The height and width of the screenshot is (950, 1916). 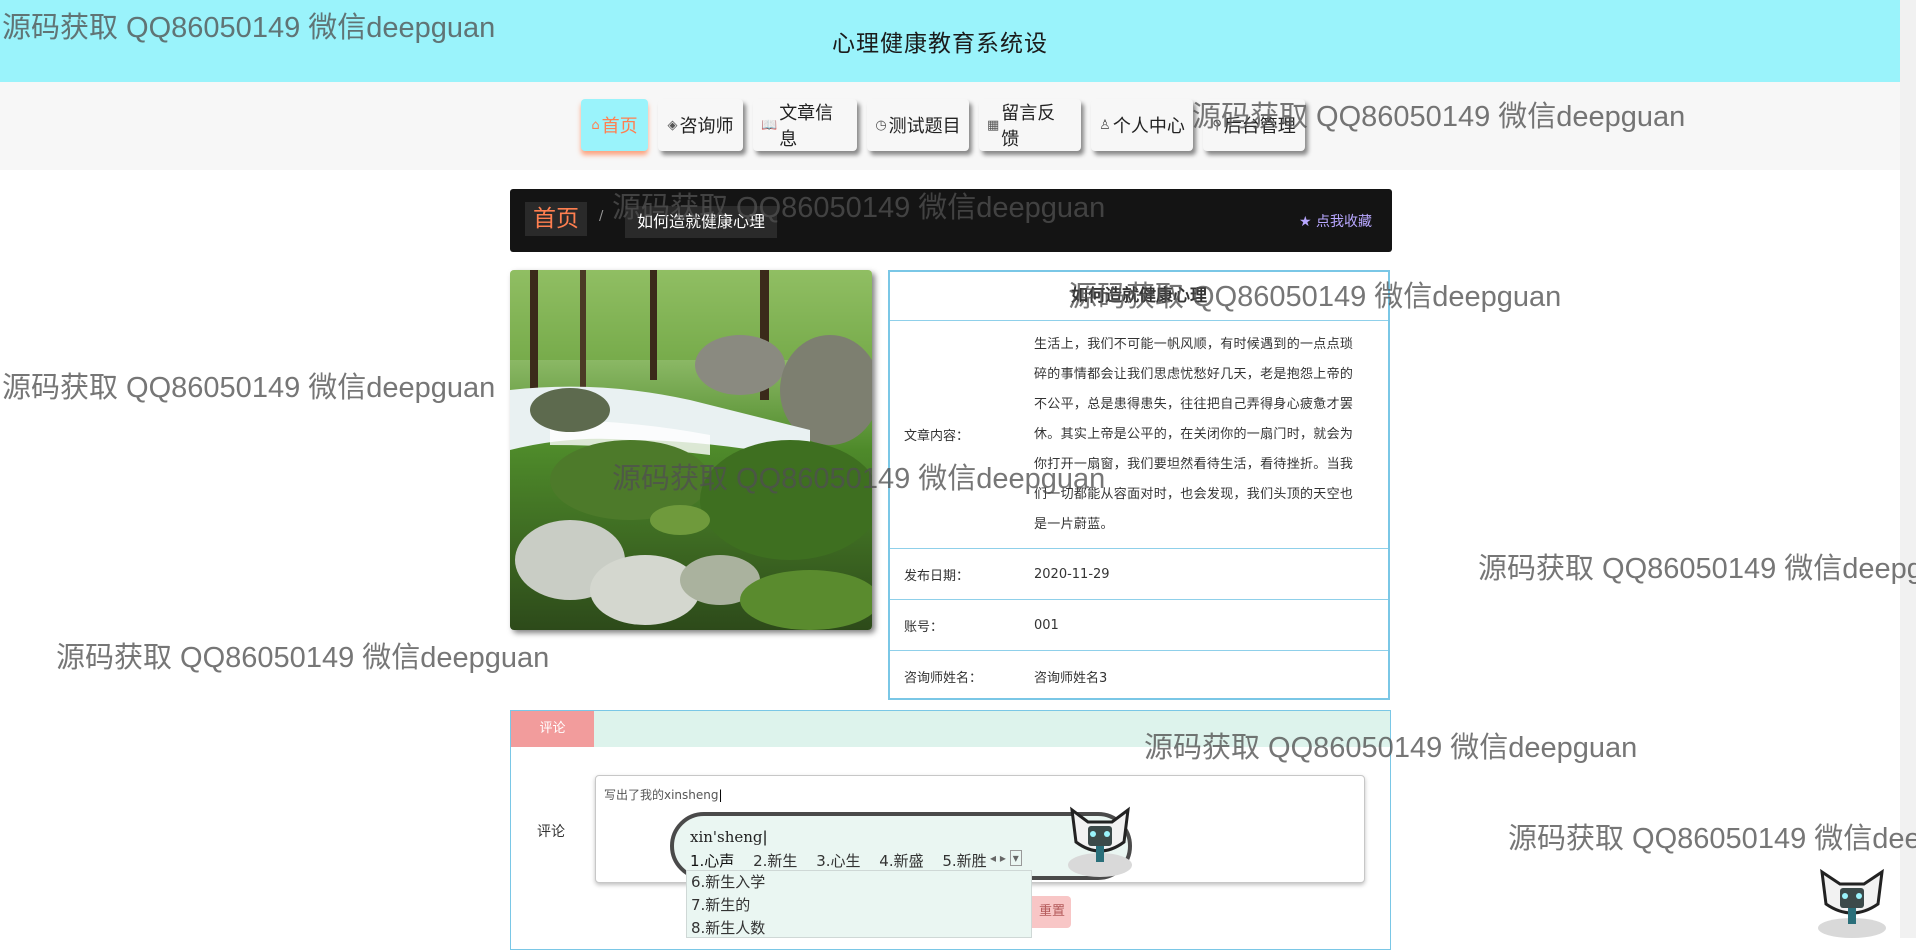 I want to click on next-arrow-icon: ▸, so click(x=1003, y=858).